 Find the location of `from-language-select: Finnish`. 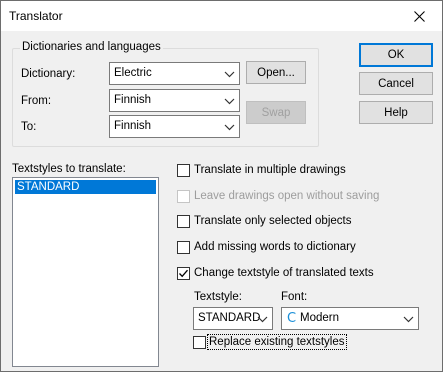

from-language-select: Finnish is located at coordinates (174, 100).